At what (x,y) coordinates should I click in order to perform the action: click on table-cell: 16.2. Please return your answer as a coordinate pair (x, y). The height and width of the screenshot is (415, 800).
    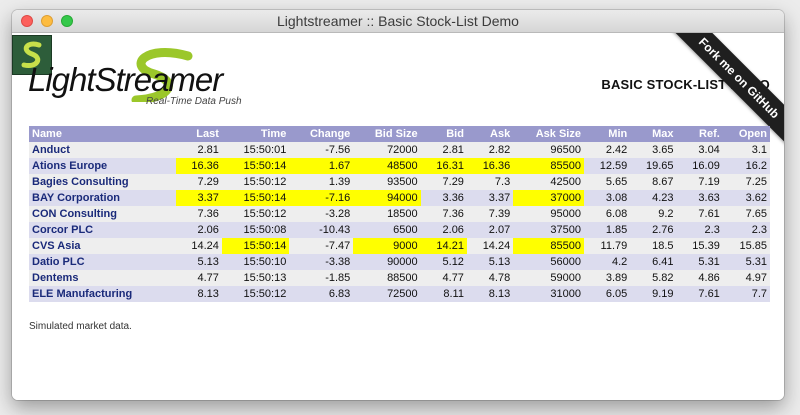
    Looking at the image, I should click on (746, 166).